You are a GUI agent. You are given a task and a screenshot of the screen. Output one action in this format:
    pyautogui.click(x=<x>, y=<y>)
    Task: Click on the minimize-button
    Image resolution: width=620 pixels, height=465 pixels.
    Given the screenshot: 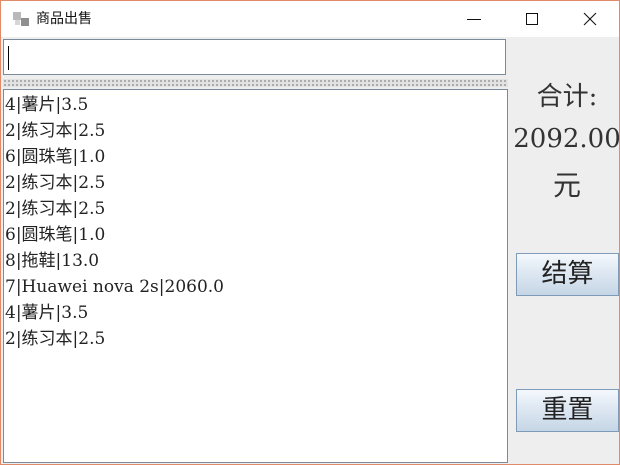 What is the action you would take?
    pyautogui.click(x=474, y=19)
    